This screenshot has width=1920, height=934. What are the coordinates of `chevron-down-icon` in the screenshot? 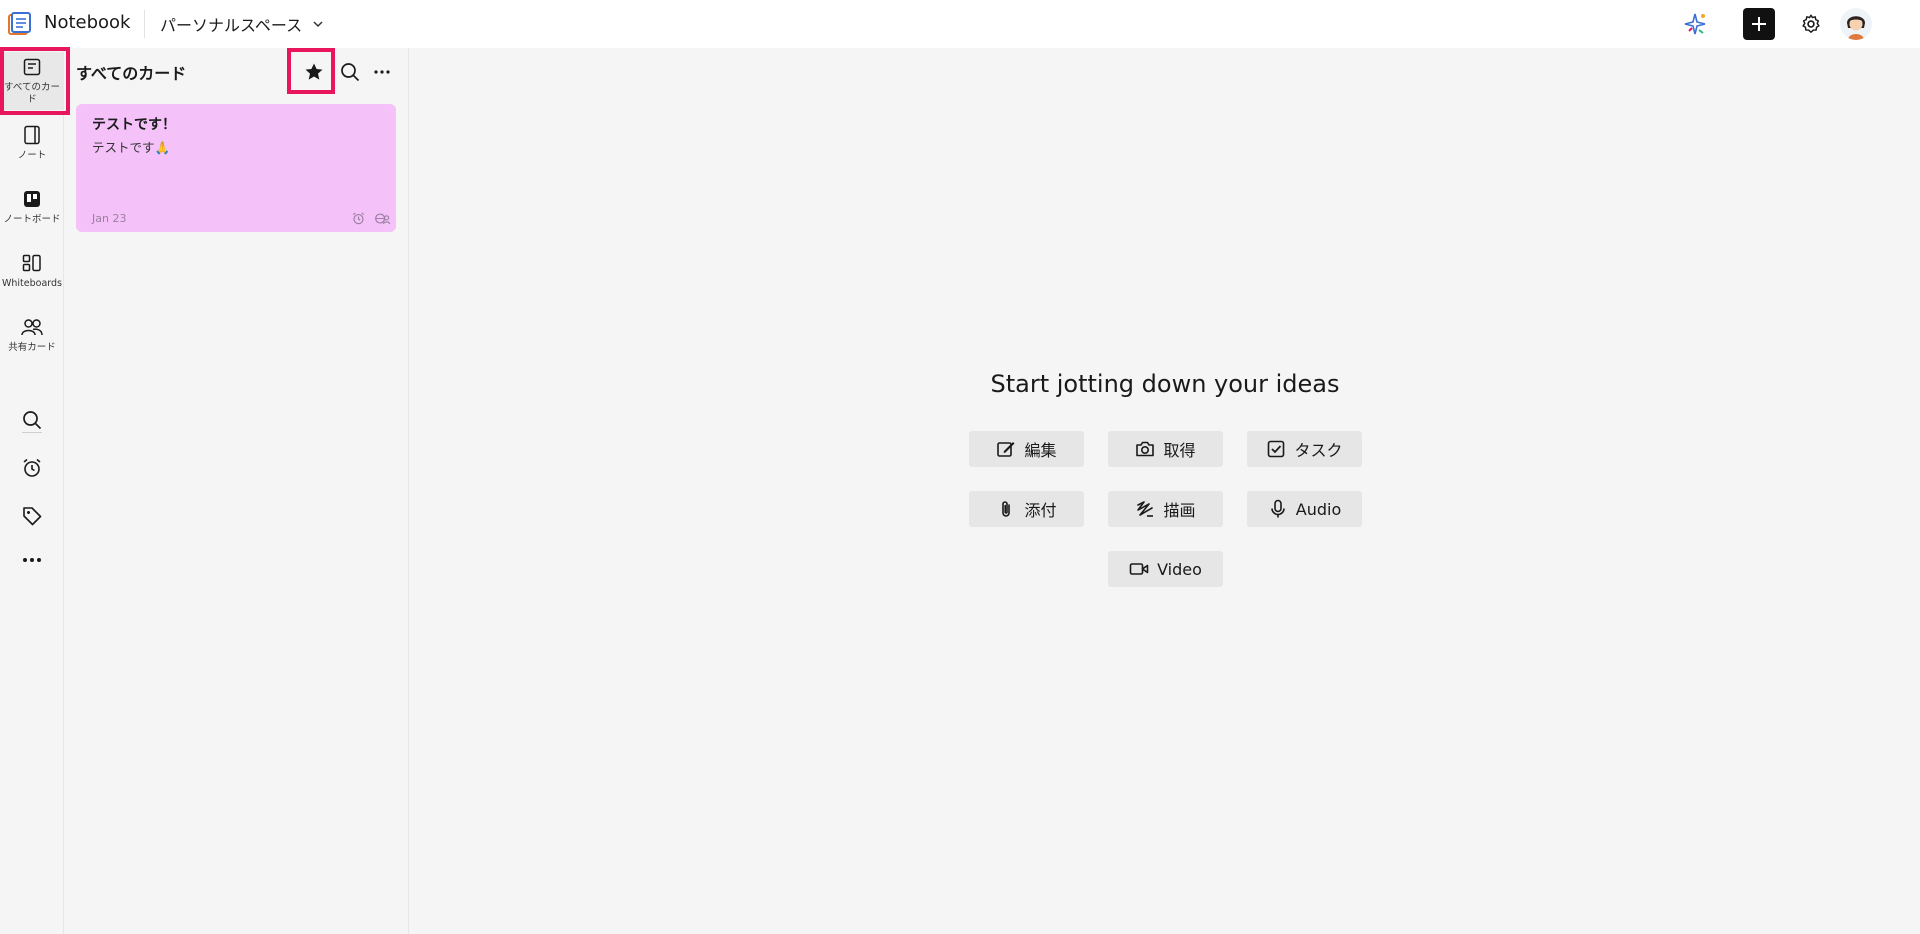 It's located at (318, 24).